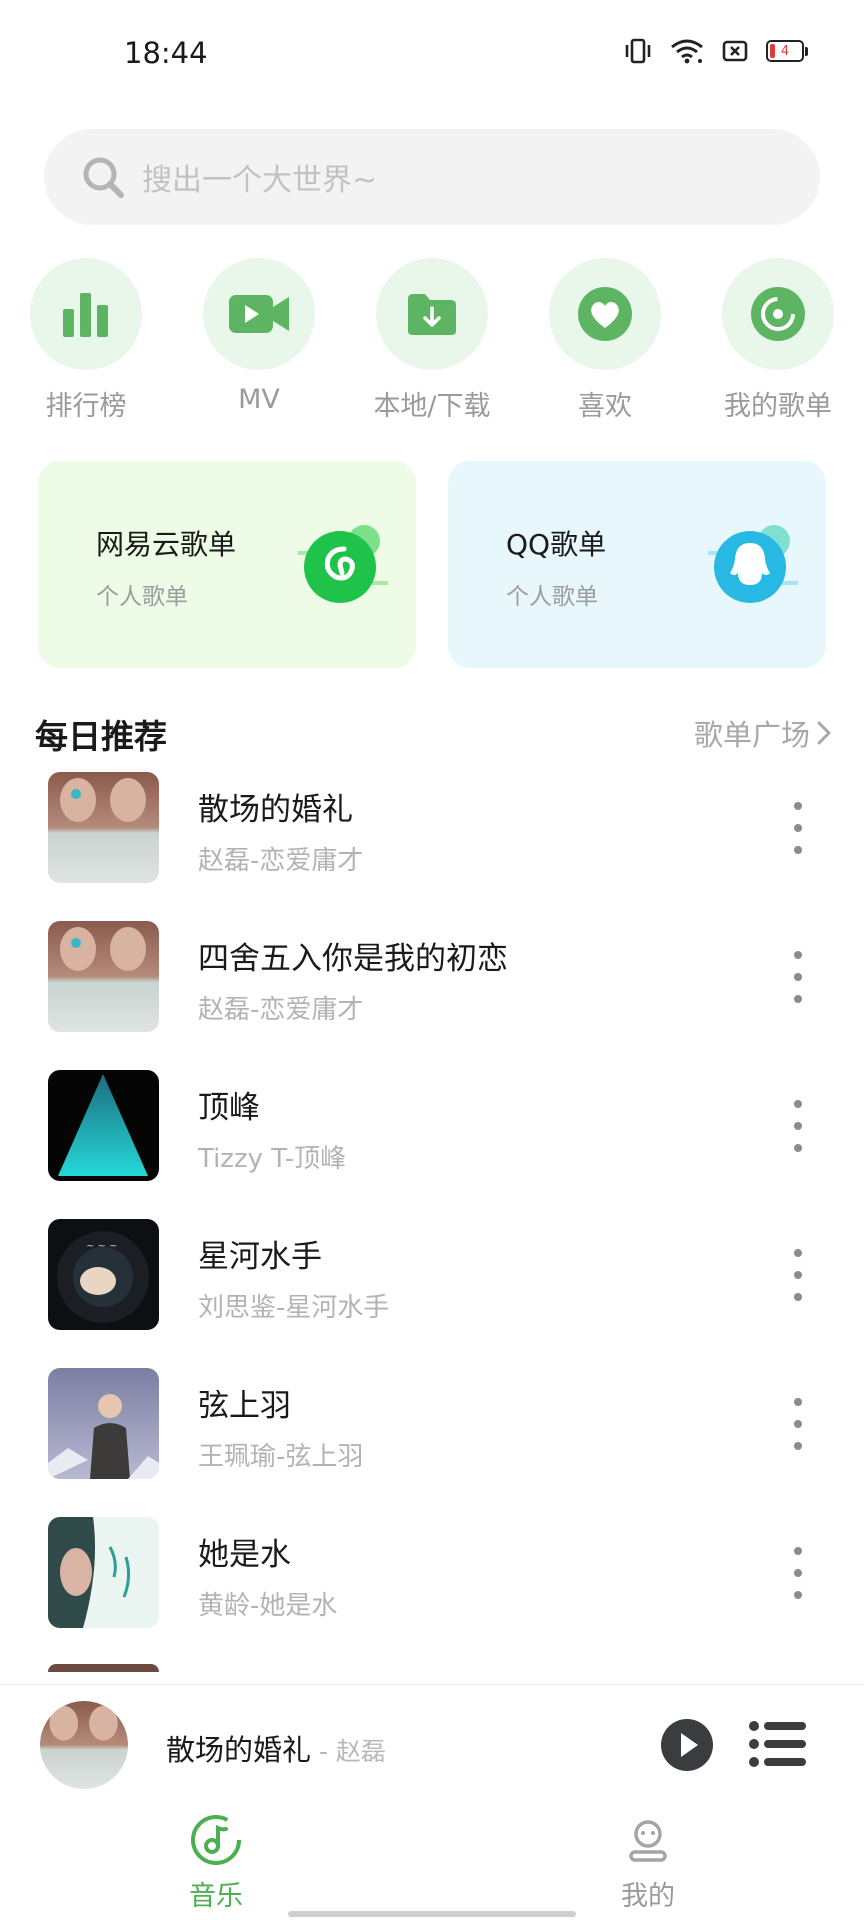 The width and height of the screenshot is (864, 1920). What do you see at coordinates (648, 1896) in the screenshot?
I see `tab-label: 我的` at bounding box center [648, 1896].